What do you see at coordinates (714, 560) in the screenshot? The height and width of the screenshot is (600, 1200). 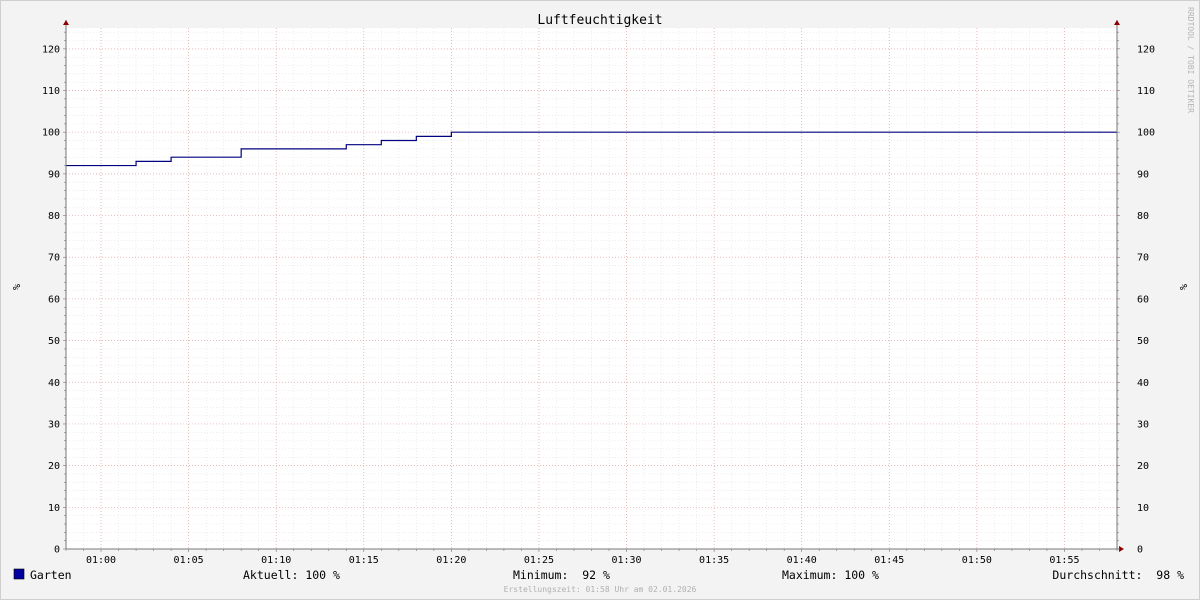 I see `x-tick-label: 01:35` at bounding box center [714, 560].